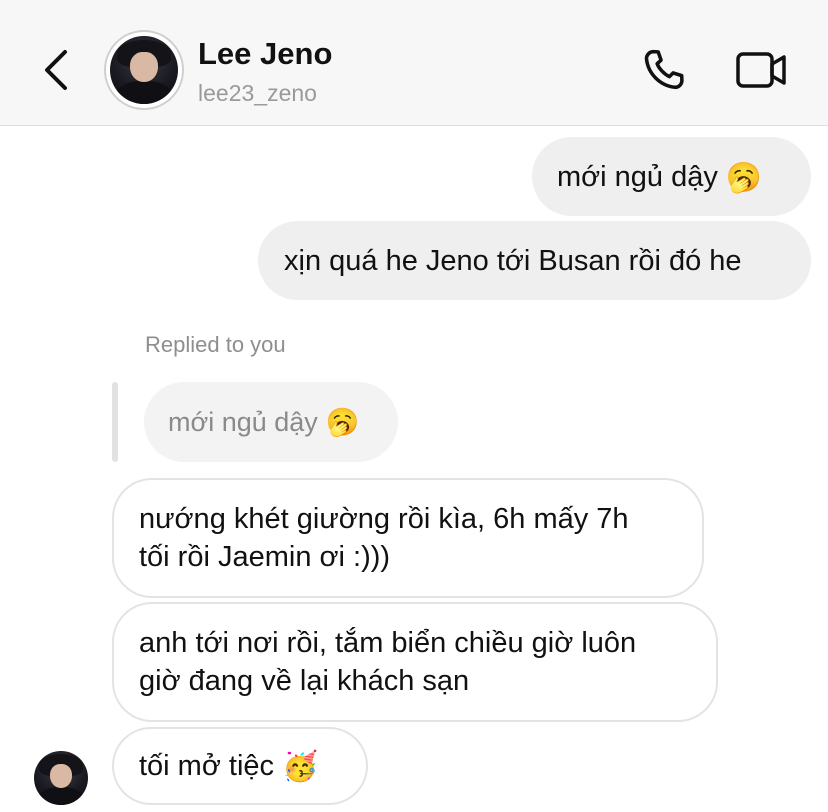  I want to click on message-sent: mới ngủ dậy 🥱, so click(671, 176).